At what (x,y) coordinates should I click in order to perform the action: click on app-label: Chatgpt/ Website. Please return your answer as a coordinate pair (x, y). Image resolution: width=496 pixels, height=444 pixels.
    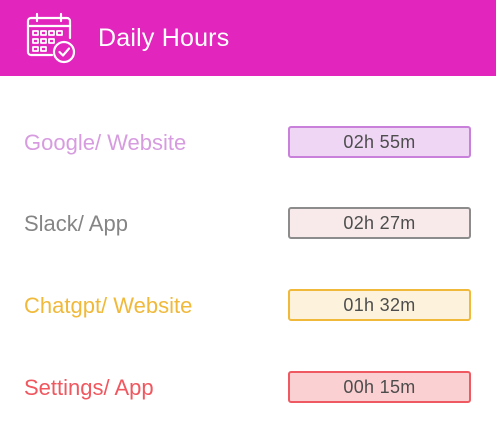
    Looking at the image, I should click on (108, 305).